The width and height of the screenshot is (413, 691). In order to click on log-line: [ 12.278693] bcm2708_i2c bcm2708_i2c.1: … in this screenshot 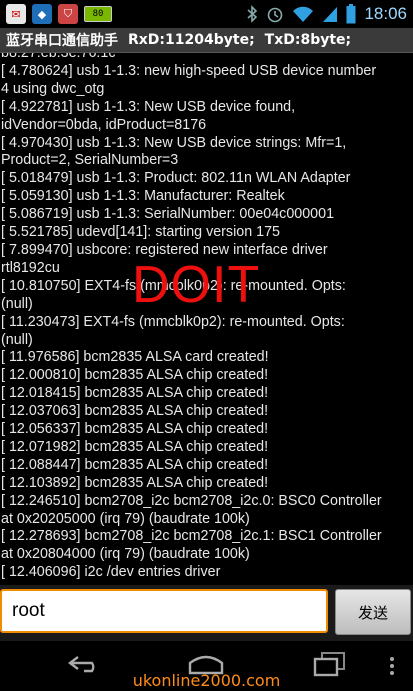, I will do `click(191, 536)`.